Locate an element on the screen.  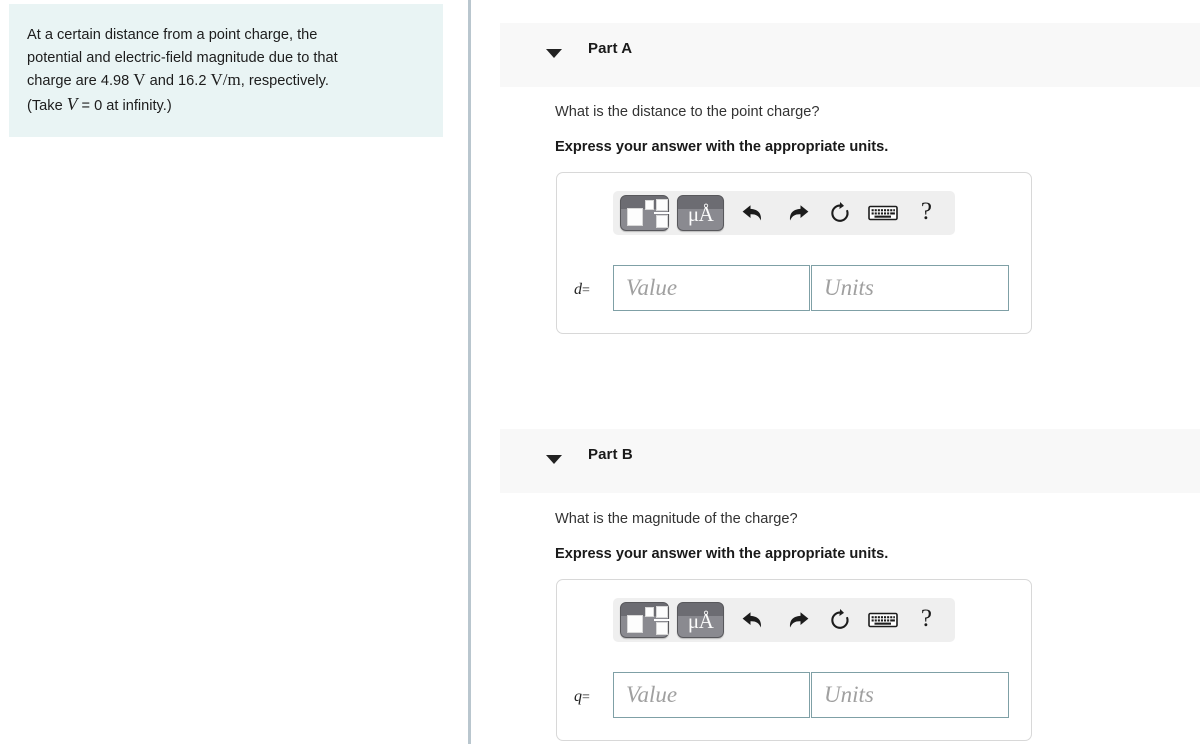
problem-line-3-text-b: and 16.2 is located at coordinates (178, 81).